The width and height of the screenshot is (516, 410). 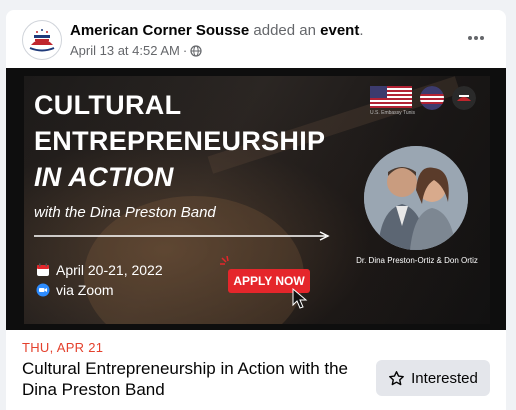 What do you see at coordinates (444, 378) in the screenshot?
I see `interested-label: Interested` at bounding box center [444, 378].